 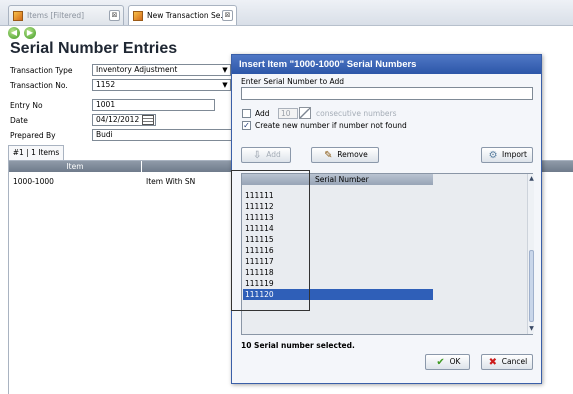 What do you see at coordinates (36, 152) in the screenshot?
I see `tab-items-count: #1 | 1 Items` at bounding box center [36, 152].